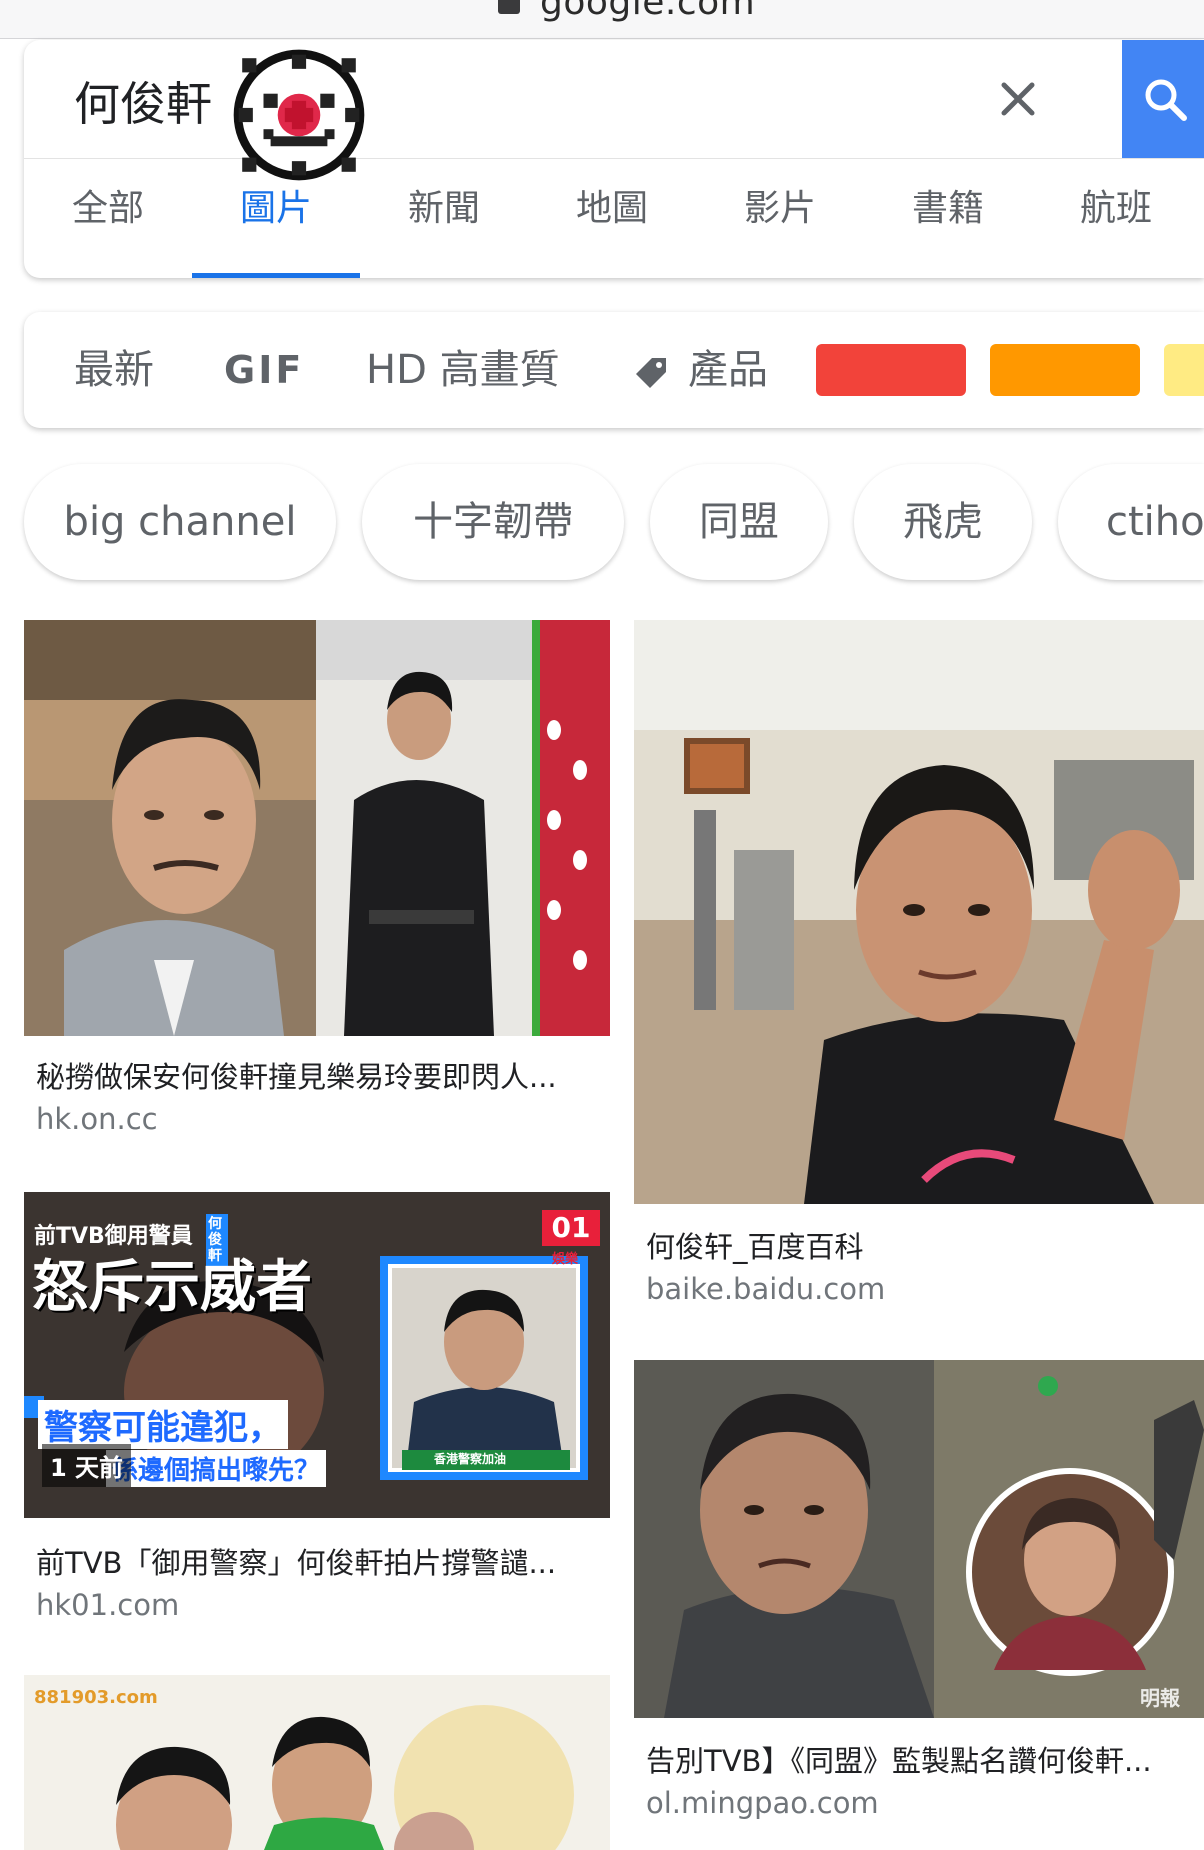  I want to click on time-badge: 1 天前, so click(87, 1465).